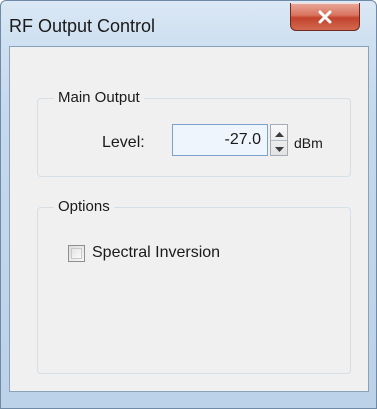  I want to click on spectral-inversion-label: Spectral Inversion, so click(156, 253).